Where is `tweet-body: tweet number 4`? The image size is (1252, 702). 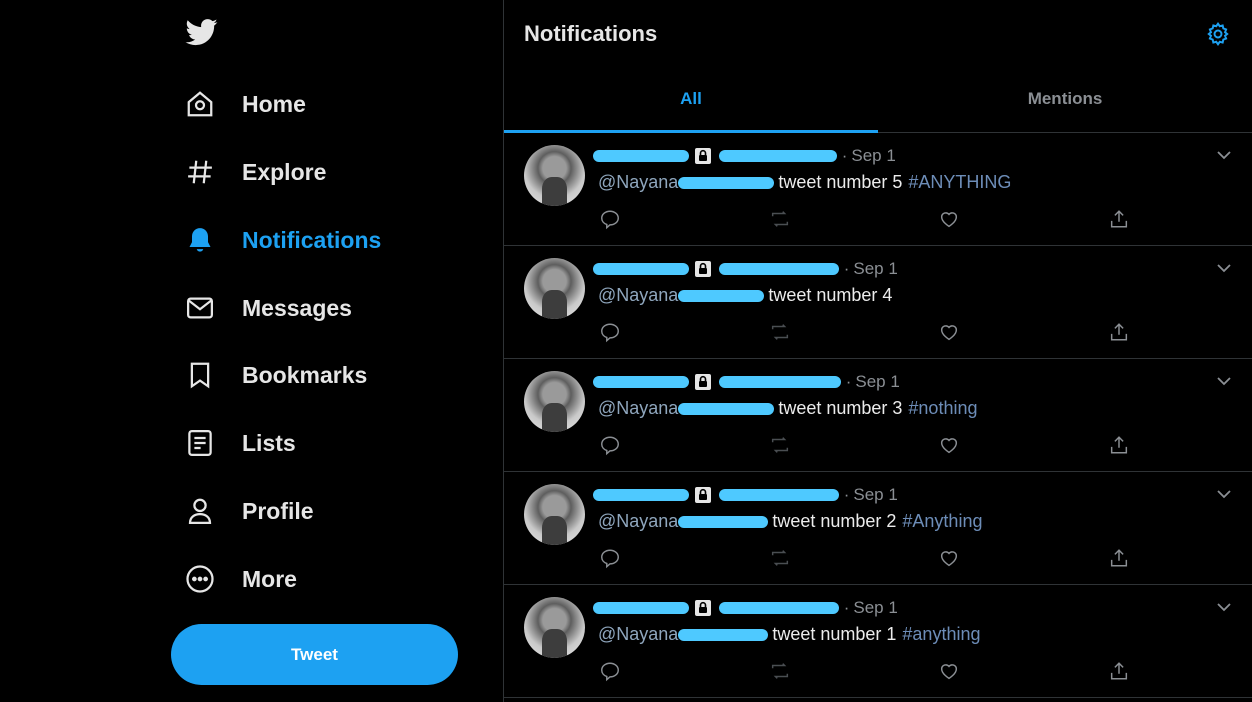
tweet-body: tweet number 4 is located at coordinates (830, 295).